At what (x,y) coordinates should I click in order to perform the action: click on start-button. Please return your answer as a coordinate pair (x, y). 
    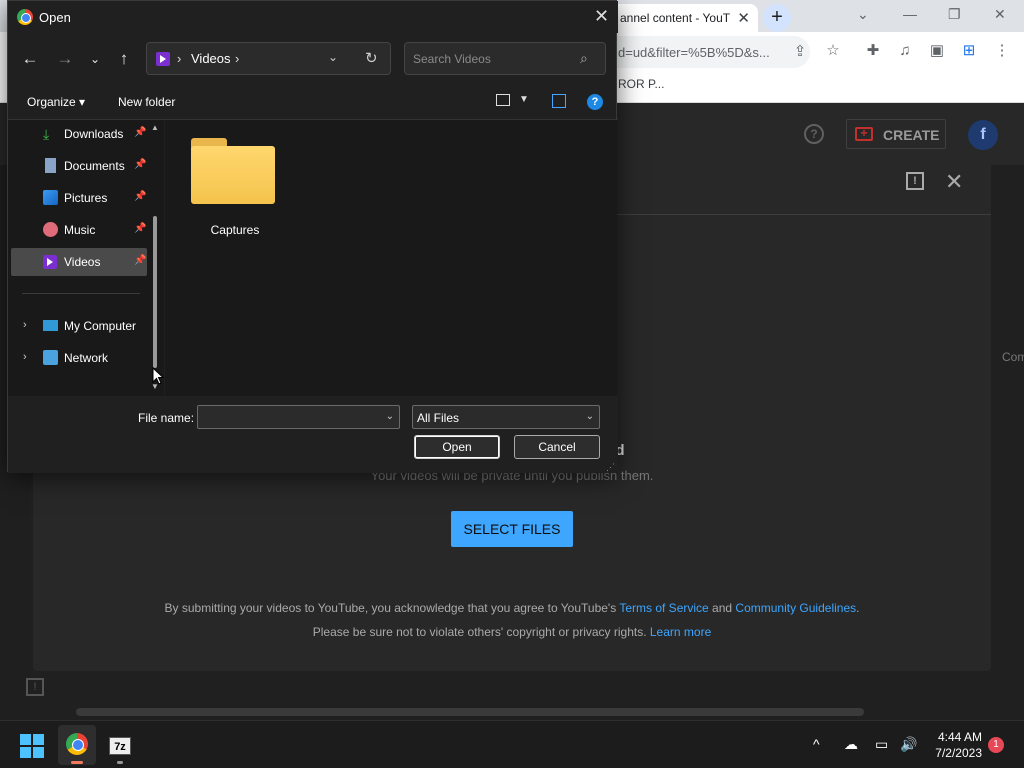
    Looking at the image, I should click on (32, 746).